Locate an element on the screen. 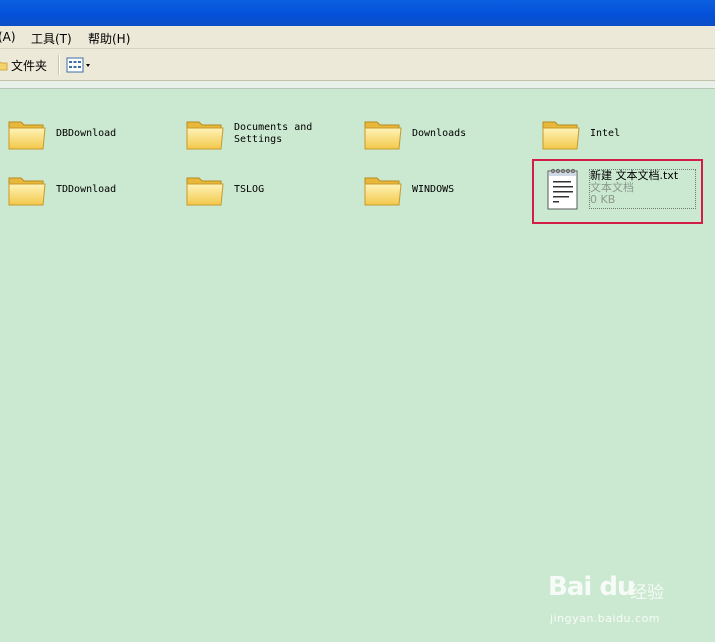  folder-item-intel: Intel is located at coordinates (620, 134).